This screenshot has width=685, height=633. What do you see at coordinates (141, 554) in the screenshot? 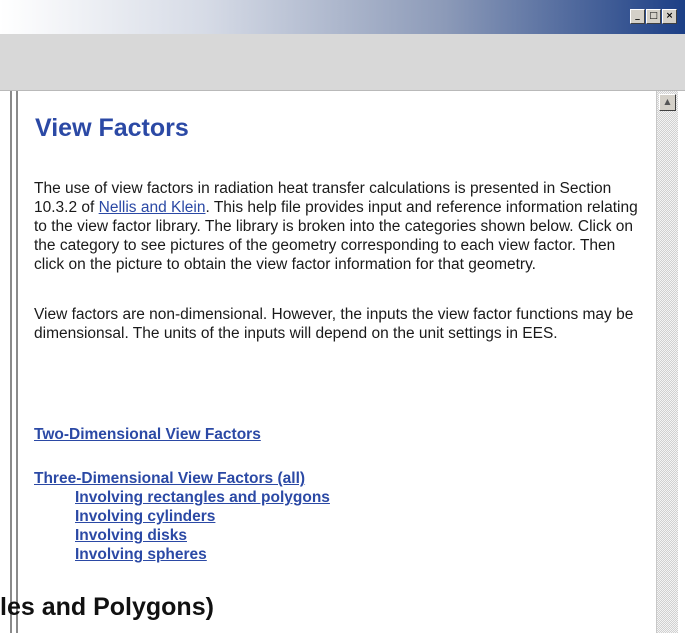
I see `spheres-link: Involving spheres` at bounding box center [141, 554].